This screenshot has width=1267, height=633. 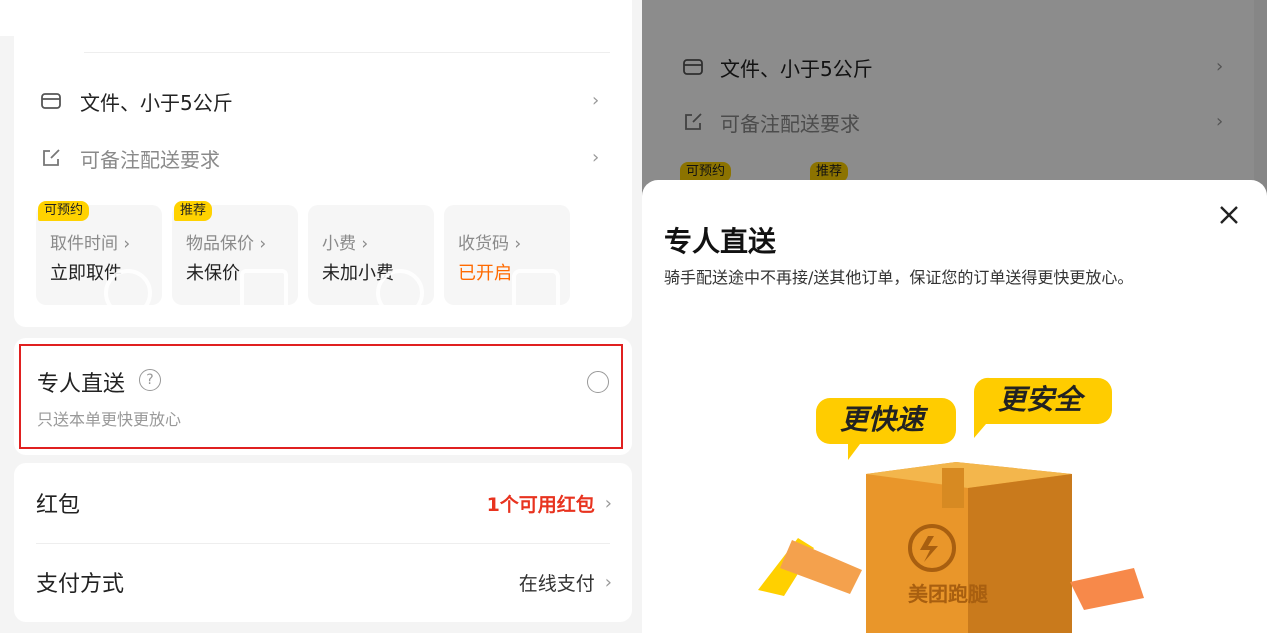 I want to click on top-strip, so click(x=316, y=18).